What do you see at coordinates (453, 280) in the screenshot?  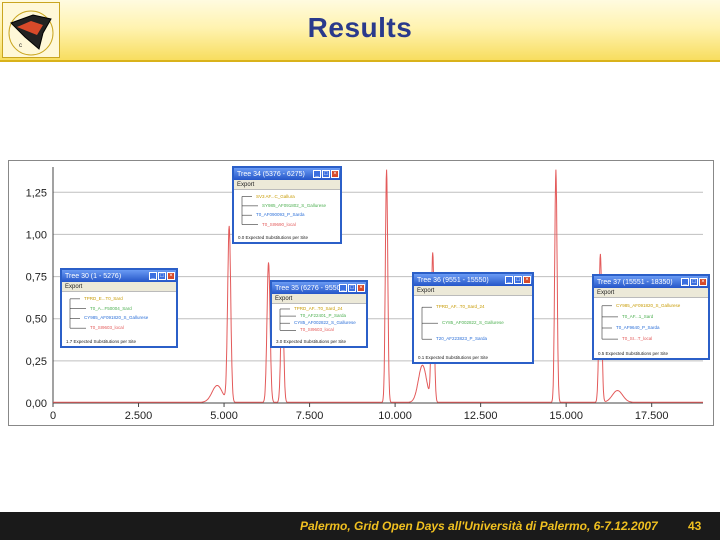 I see `window-title: Tree 36 (9551 - 15550)` at bounding box center [453, 280].